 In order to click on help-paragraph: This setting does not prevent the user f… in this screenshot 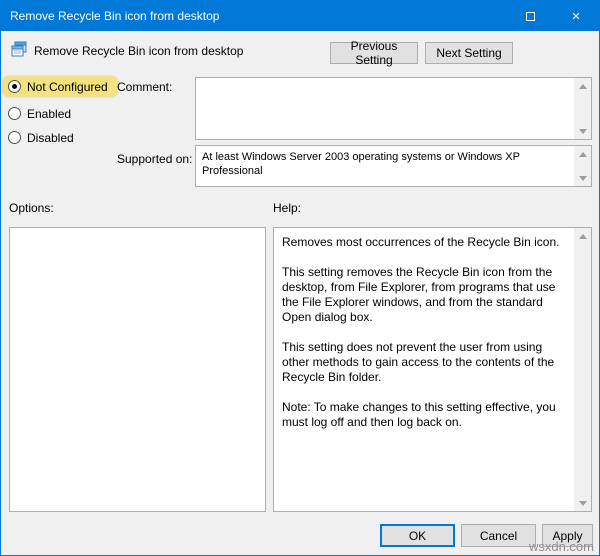, I will do `click(418, 362)`.